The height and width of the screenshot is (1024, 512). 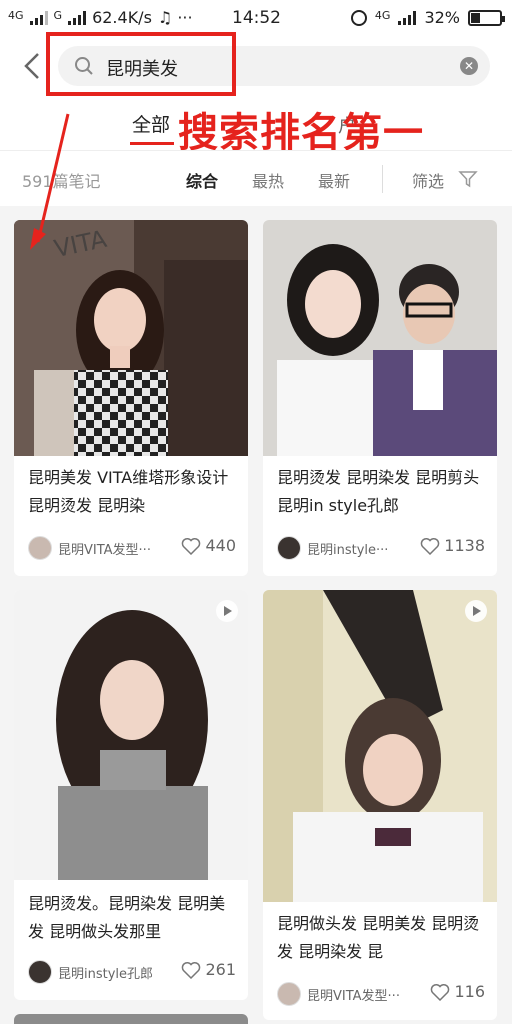 What do you see at coordinates (50, 181) in the screenshot?
I see `annotation-arrow` at bounding box center [50, 181].